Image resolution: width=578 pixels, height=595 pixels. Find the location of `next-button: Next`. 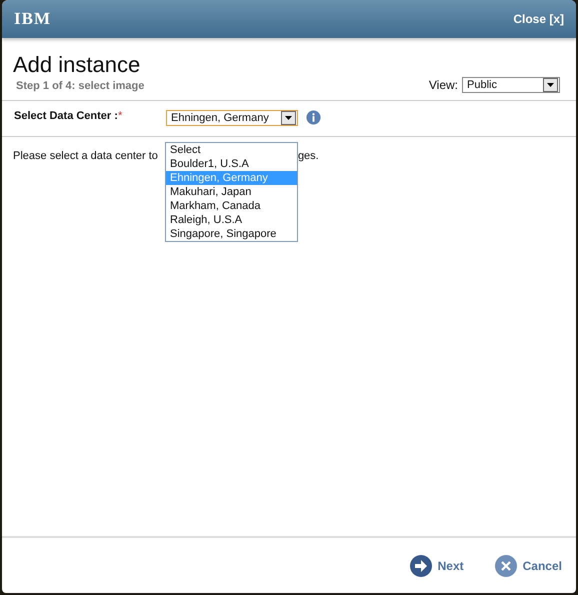

next-button: Next is located at coordinates (436, 566).